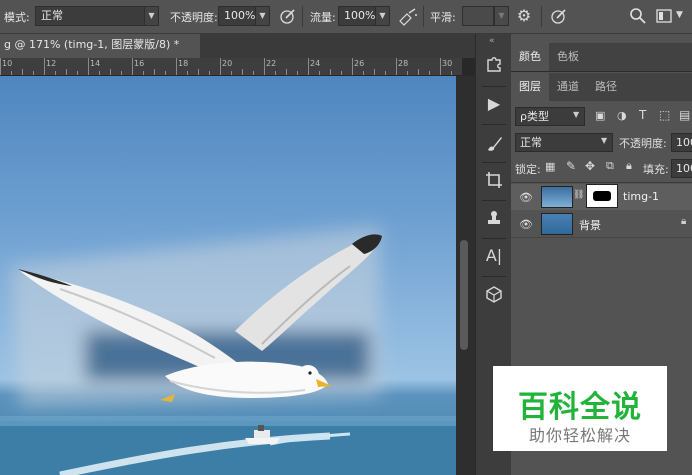 This screenshot has height=475, width=692. What do you see at coordinates (571, 166) in the screenshot?
I see `lock-paint-icon: ✎` at bounding box center [571, 166].